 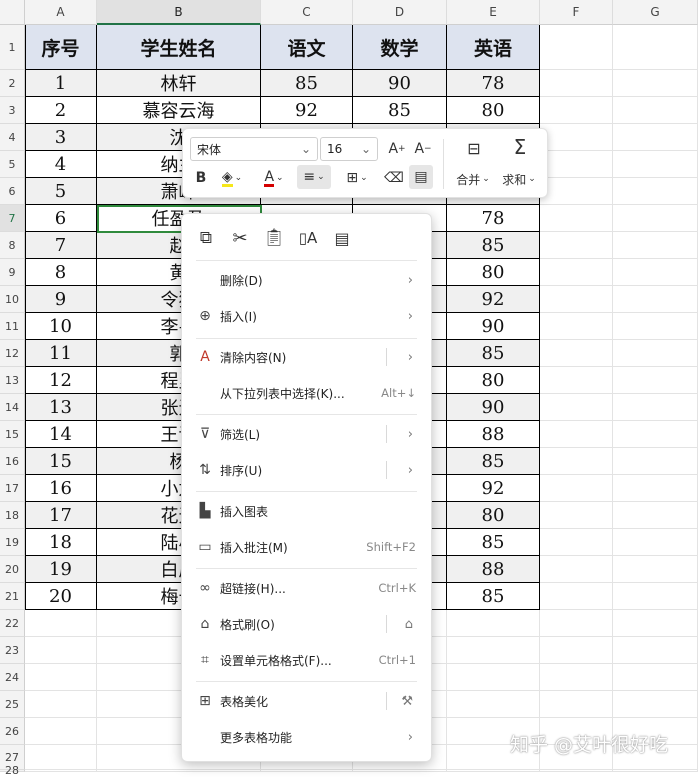 I want to click on row-header: 4, so click(x=12, y=137).